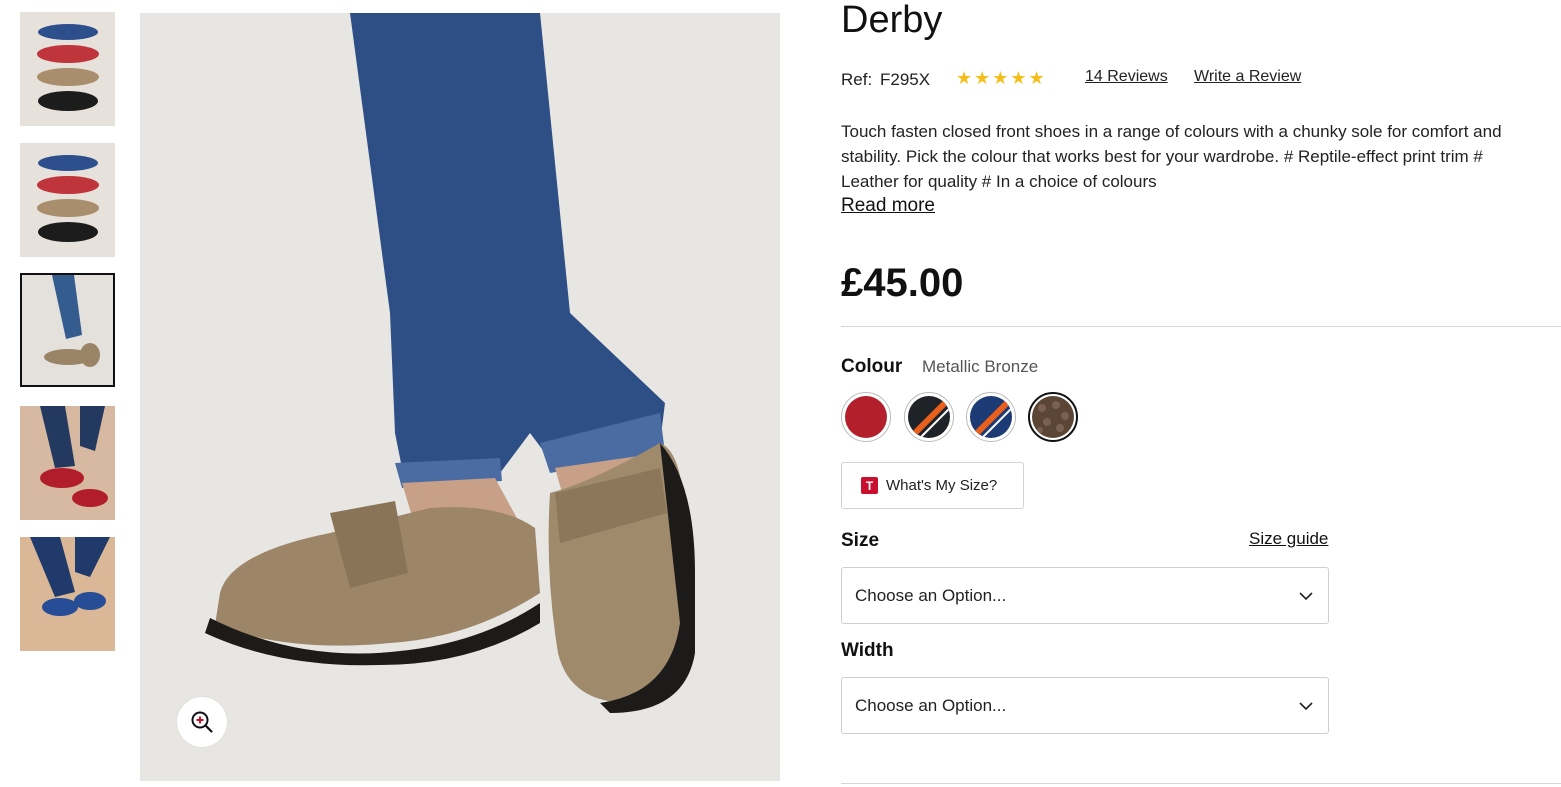 The height and width of the screenshot is (787, 1561). What do you see at coordinates (905, 79) in the screenshot?
I see `ref-code: F295X` at bounding box center [905, 79].